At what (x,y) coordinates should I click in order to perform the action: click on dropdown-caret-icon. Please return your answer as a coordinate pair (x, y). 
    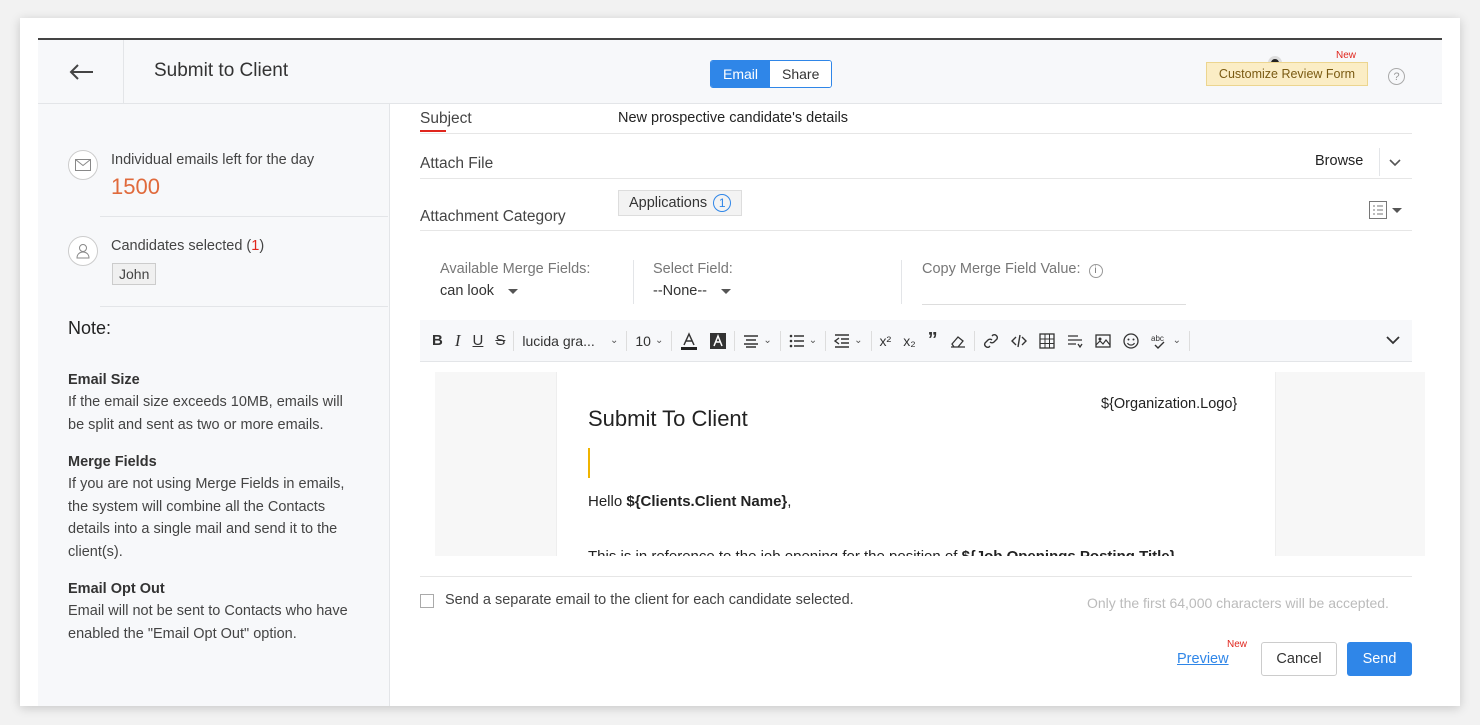
    Looking at the image, I should click on (1397, 210).